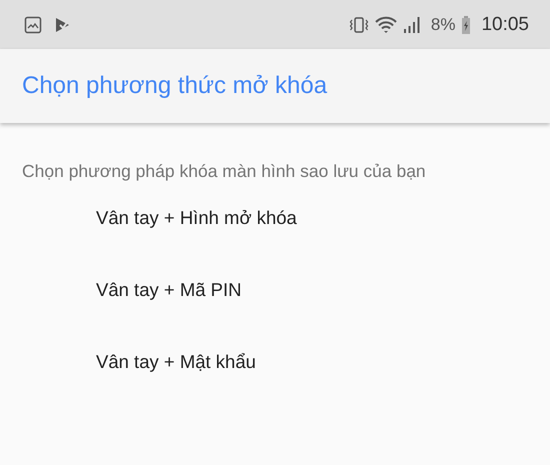 The image size is (550, 465). Describe the element at coordinates (443, 24) in the screenshot. I see `battery-percent: 8%` at that location.